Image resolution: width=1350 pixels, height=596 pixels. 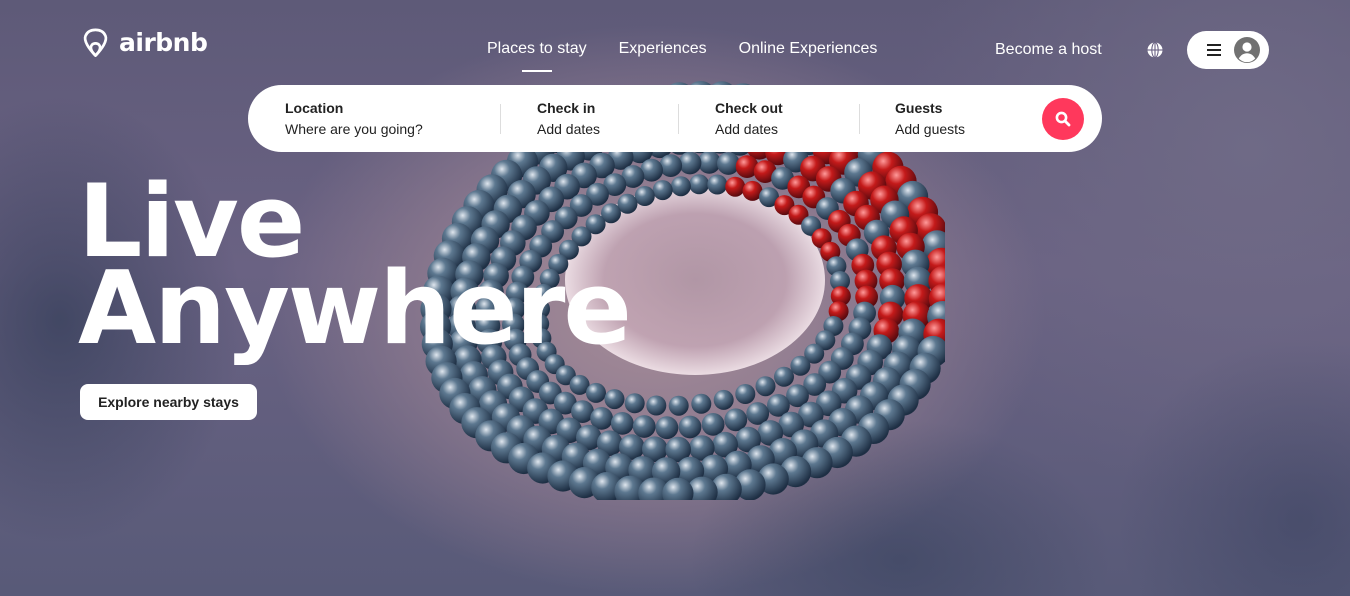 I want to click on user-avatar-icon, so click(x=1247, y=50).